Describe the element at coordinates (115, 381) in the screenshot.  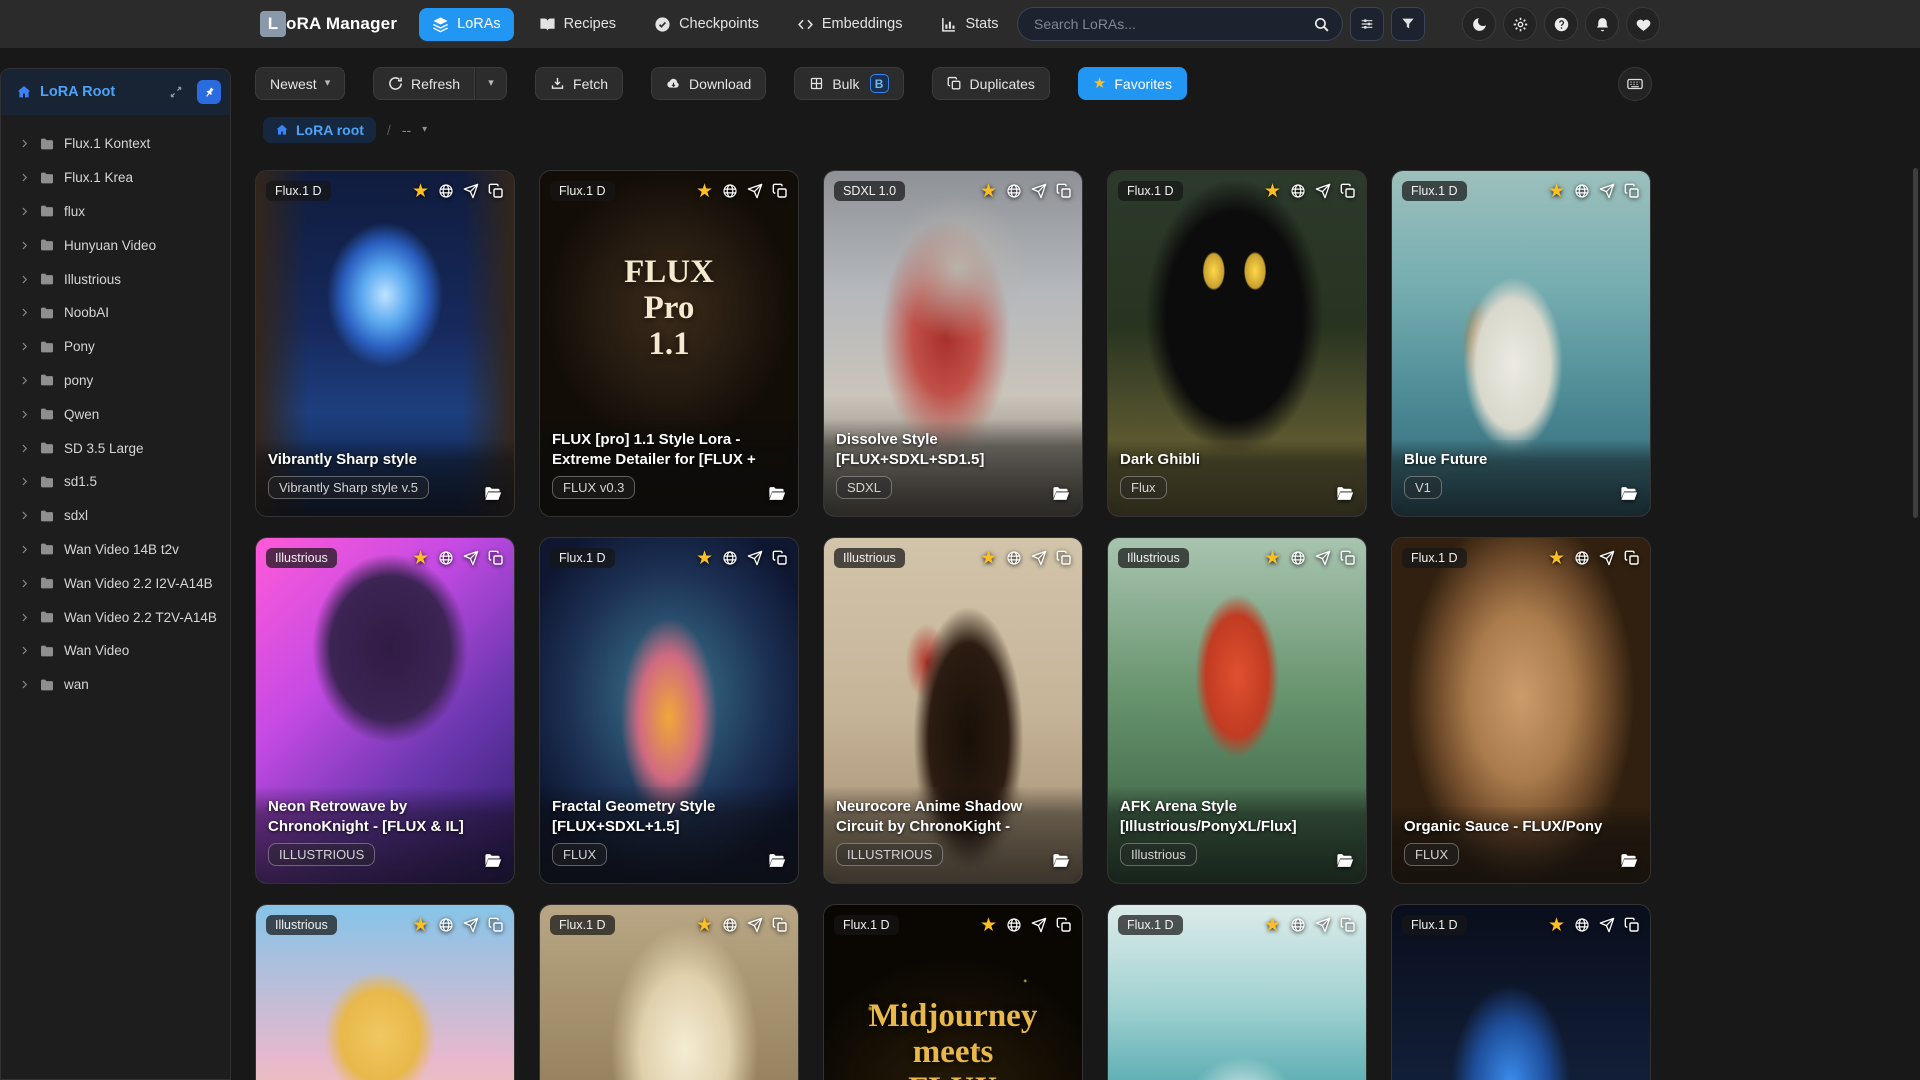
I see `sidebar-item-pony: pony` at that location.